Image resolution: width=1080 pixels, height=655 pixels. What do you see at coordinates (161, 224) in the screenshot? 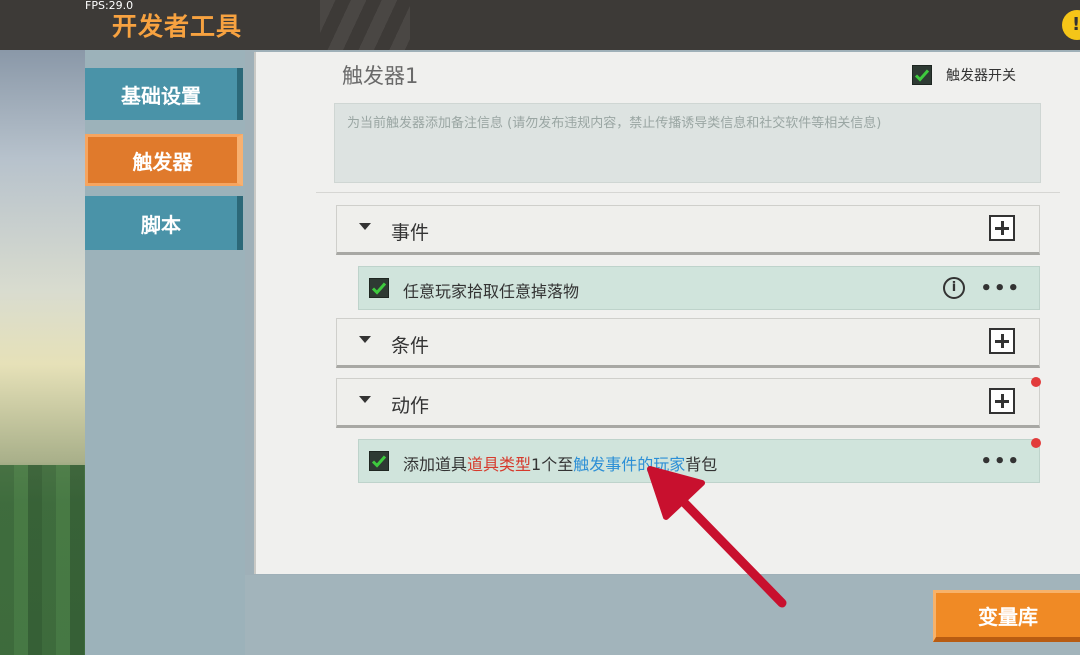
I see `sidebar-item-label: 脚本` at bounding box center [161, 224].